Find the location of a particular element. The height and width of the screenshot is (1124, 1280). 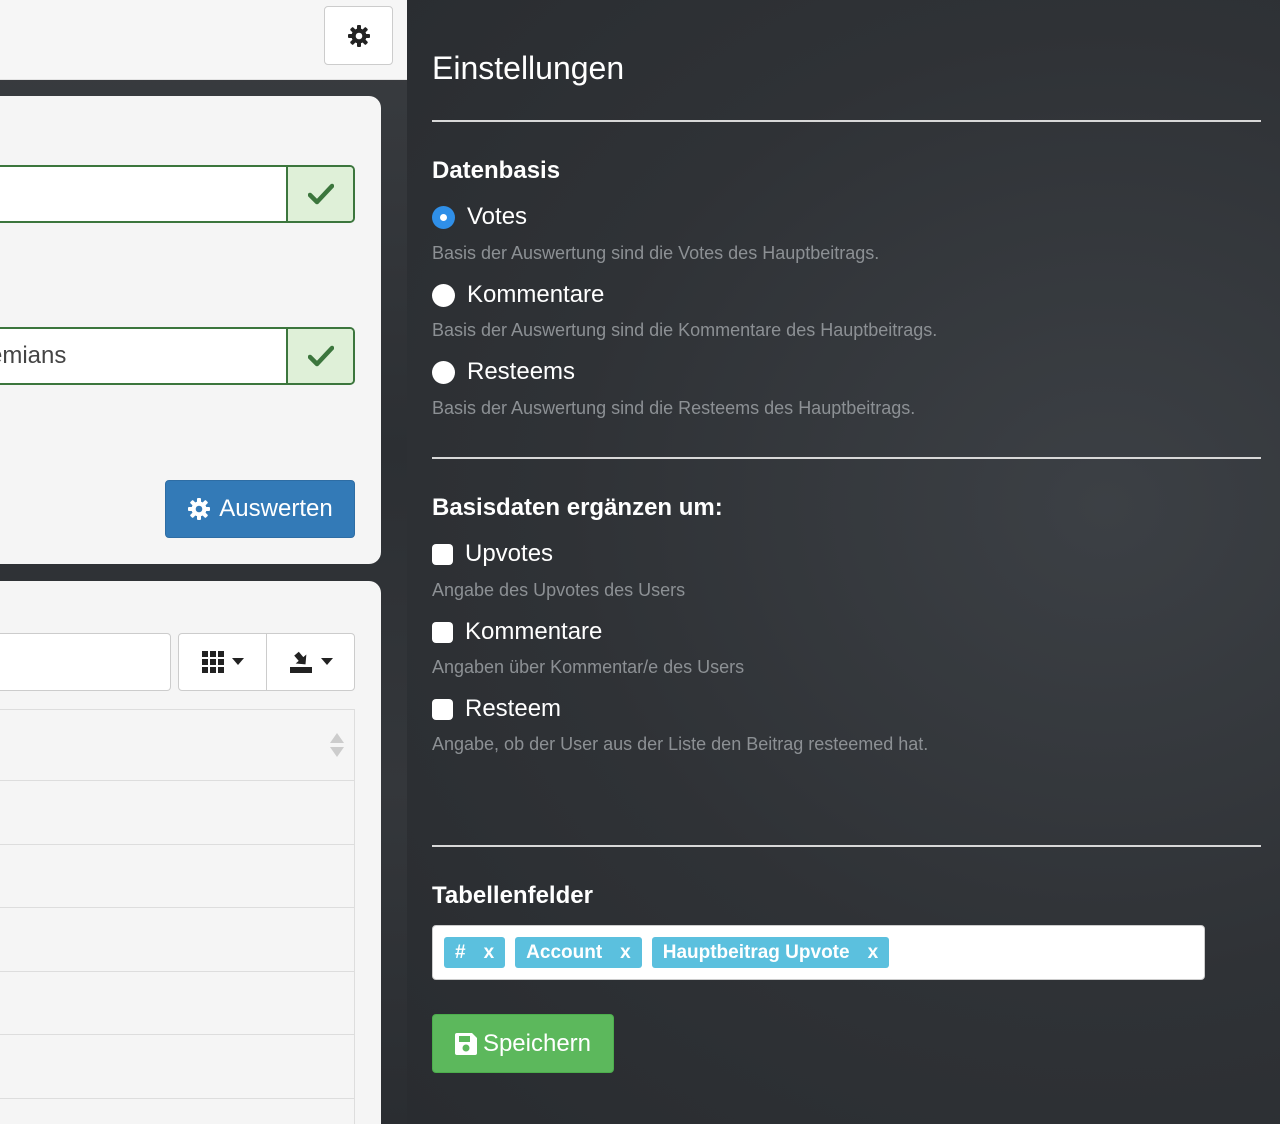

tag: Account x is located at coordinates (578, 952).